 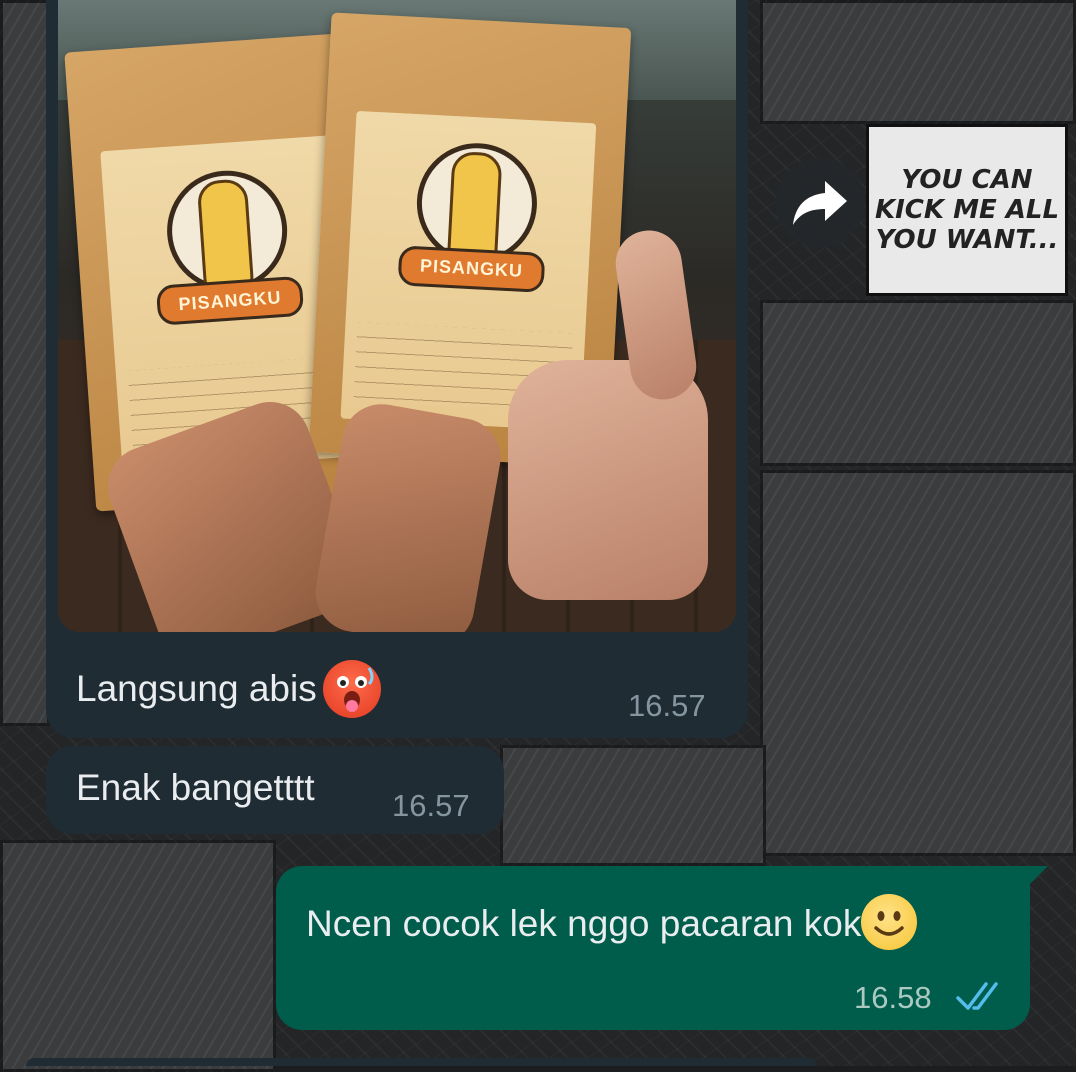 I want to click on message-text: Ncen cocok lek nggo pacaran kok, so click(x=612, y=924).